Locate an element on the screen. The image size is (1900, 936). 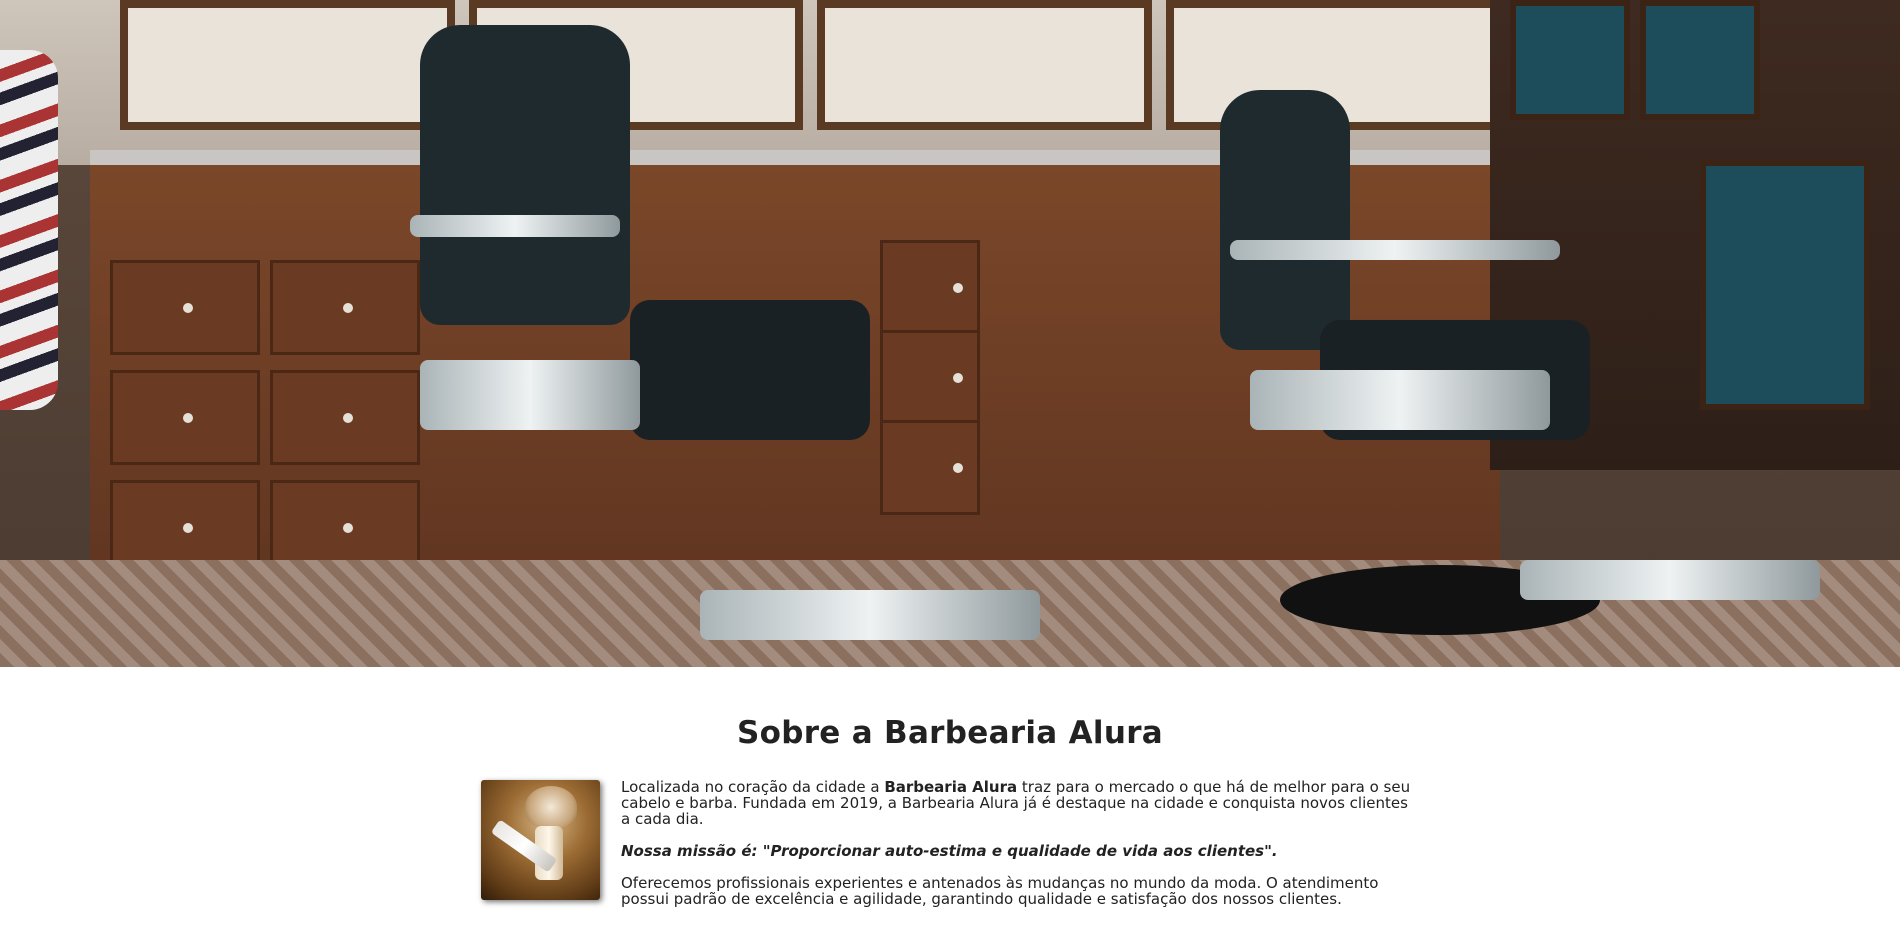
barber-chair-left-arm is located at coordinates (515, 226).